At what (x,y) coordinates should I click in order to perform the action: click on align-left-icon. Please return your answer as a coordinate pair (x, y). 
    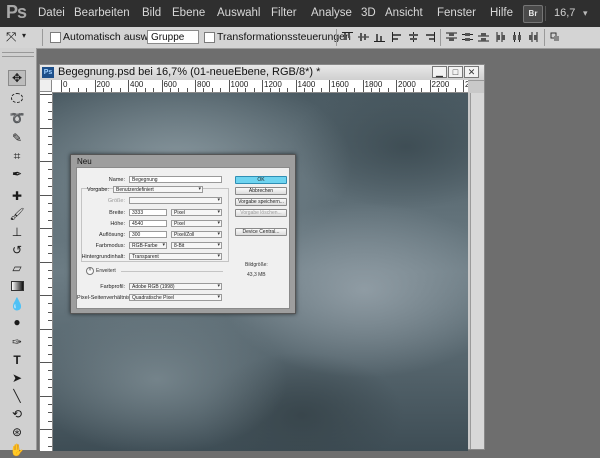
    Looking at the image, I should click on (397, 37).